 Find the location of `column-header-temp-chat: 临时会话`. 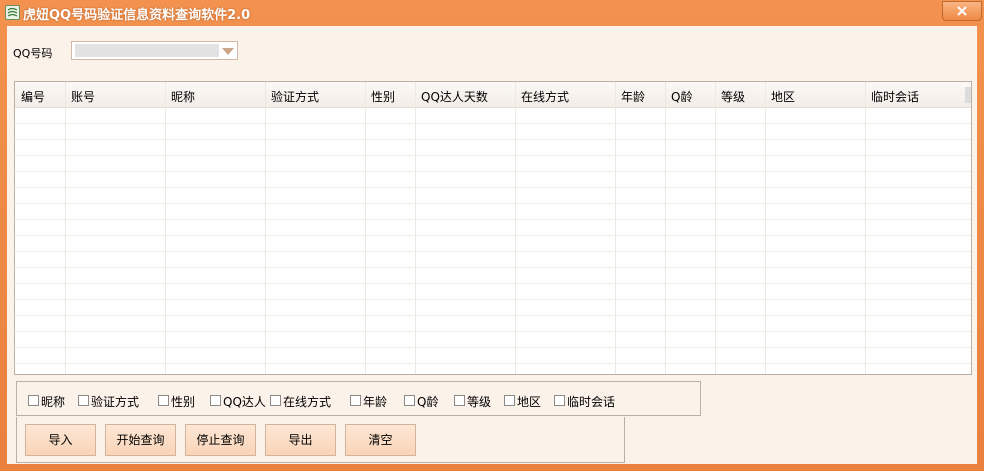

column-header-temp-chat: 临时会话 is located at coordinates (895, 96).